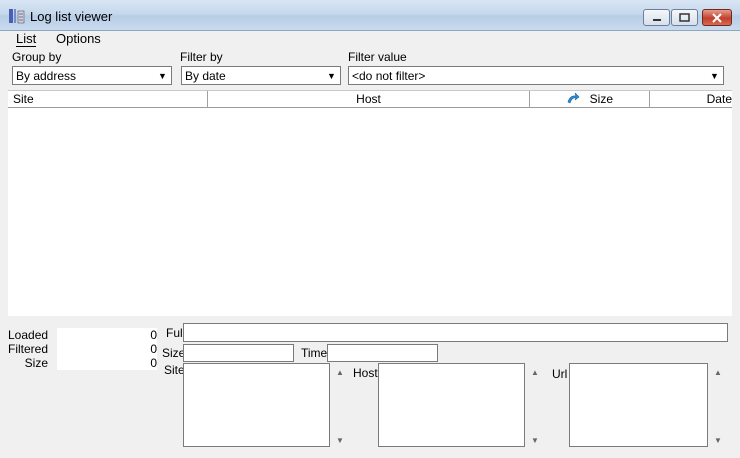 The width and height of the screenshot is (740, 458). What do you see at coordinates (638, 405) in the screenshot?
I see `url-field` at bounding box center [638, 405].